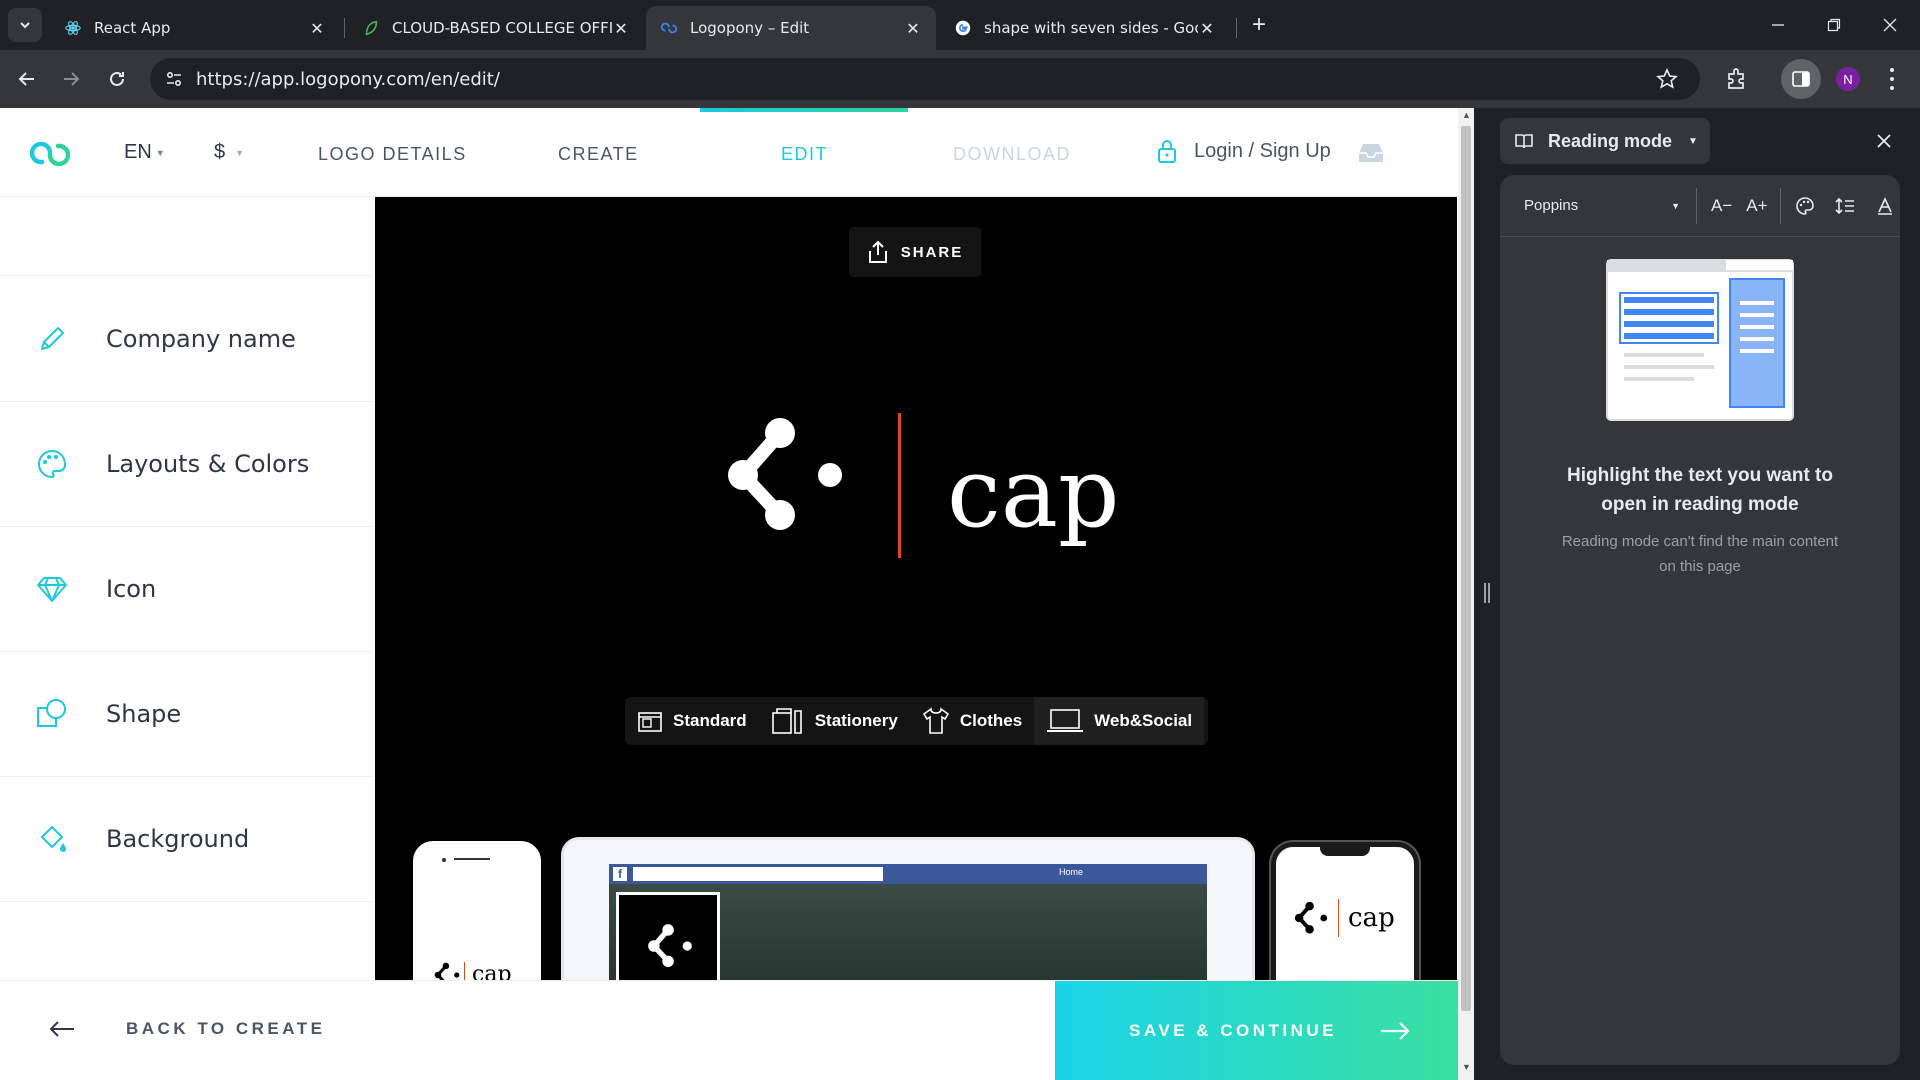 This screenshot has height=1080, width=1920. What do you see at coordinates (1551, 205) in the screenshot?
I see `font-label: Poppins` at bounding box center [1551, 205].